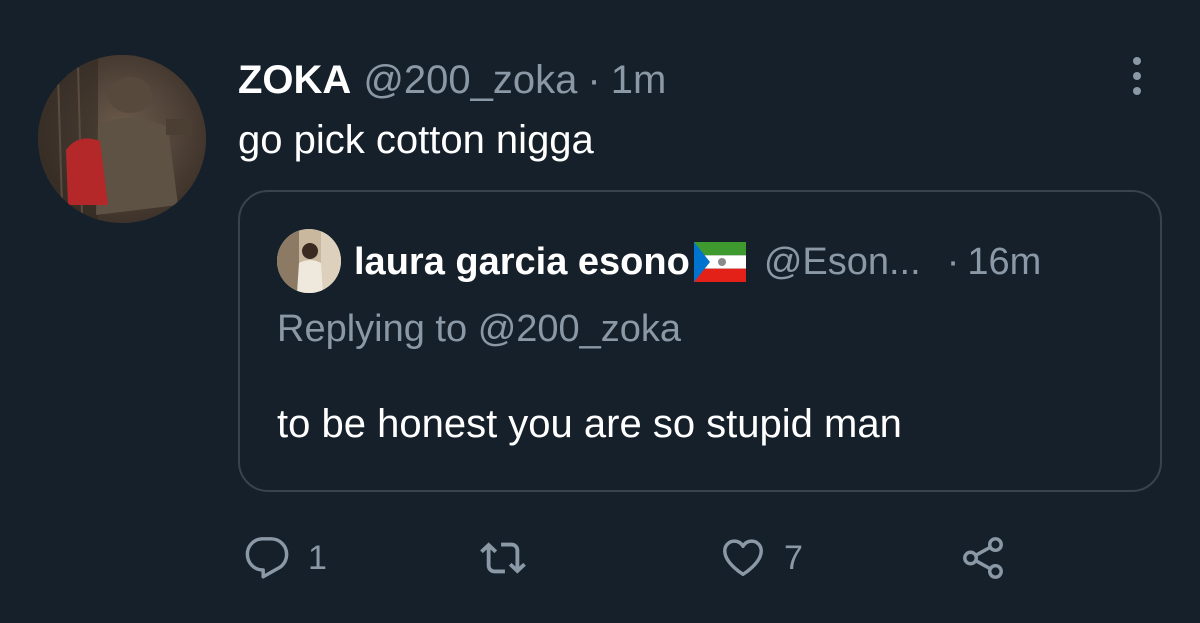 The image size is (1200, 623). I want to click on author-avatar, so click(122, 139).